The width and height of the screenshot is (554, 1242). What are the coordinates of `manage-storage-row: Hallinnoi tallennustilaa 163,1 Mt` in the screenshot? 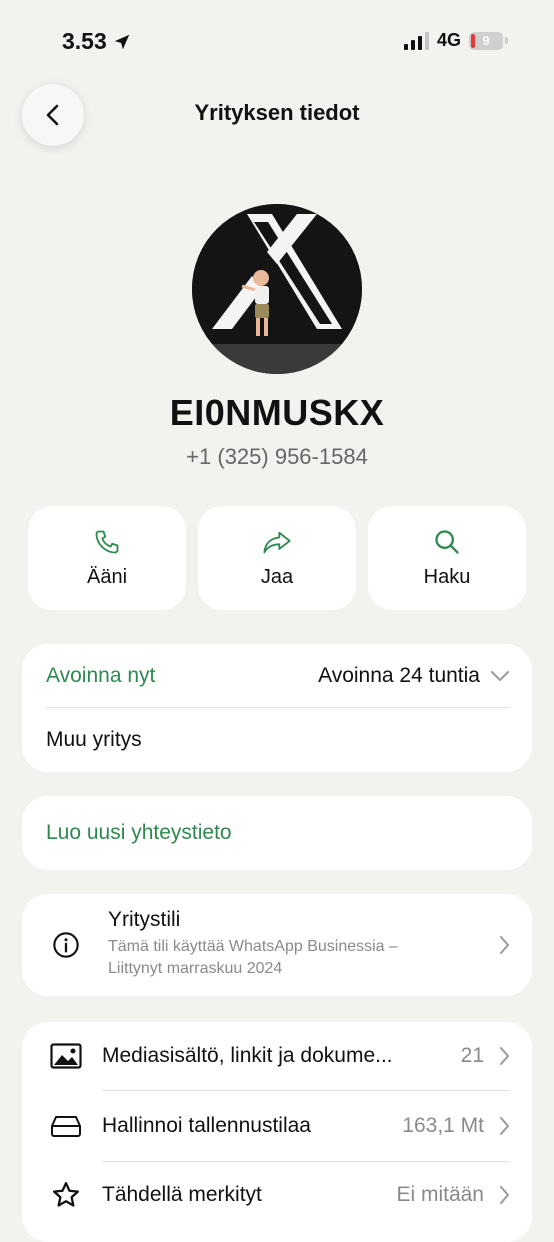 It's located at (277, 1126).